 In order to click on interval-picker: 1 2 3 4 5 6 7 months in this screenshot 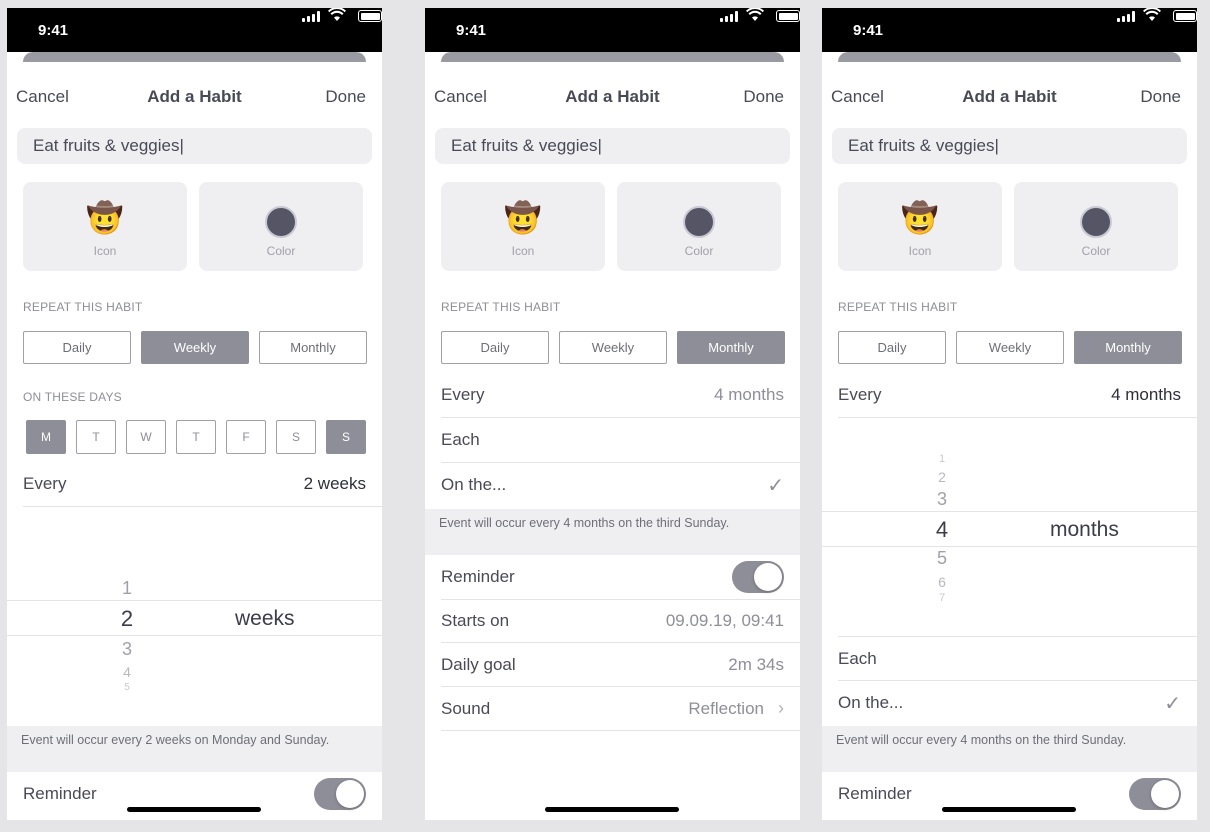, I will do `click(1009, 527)`.